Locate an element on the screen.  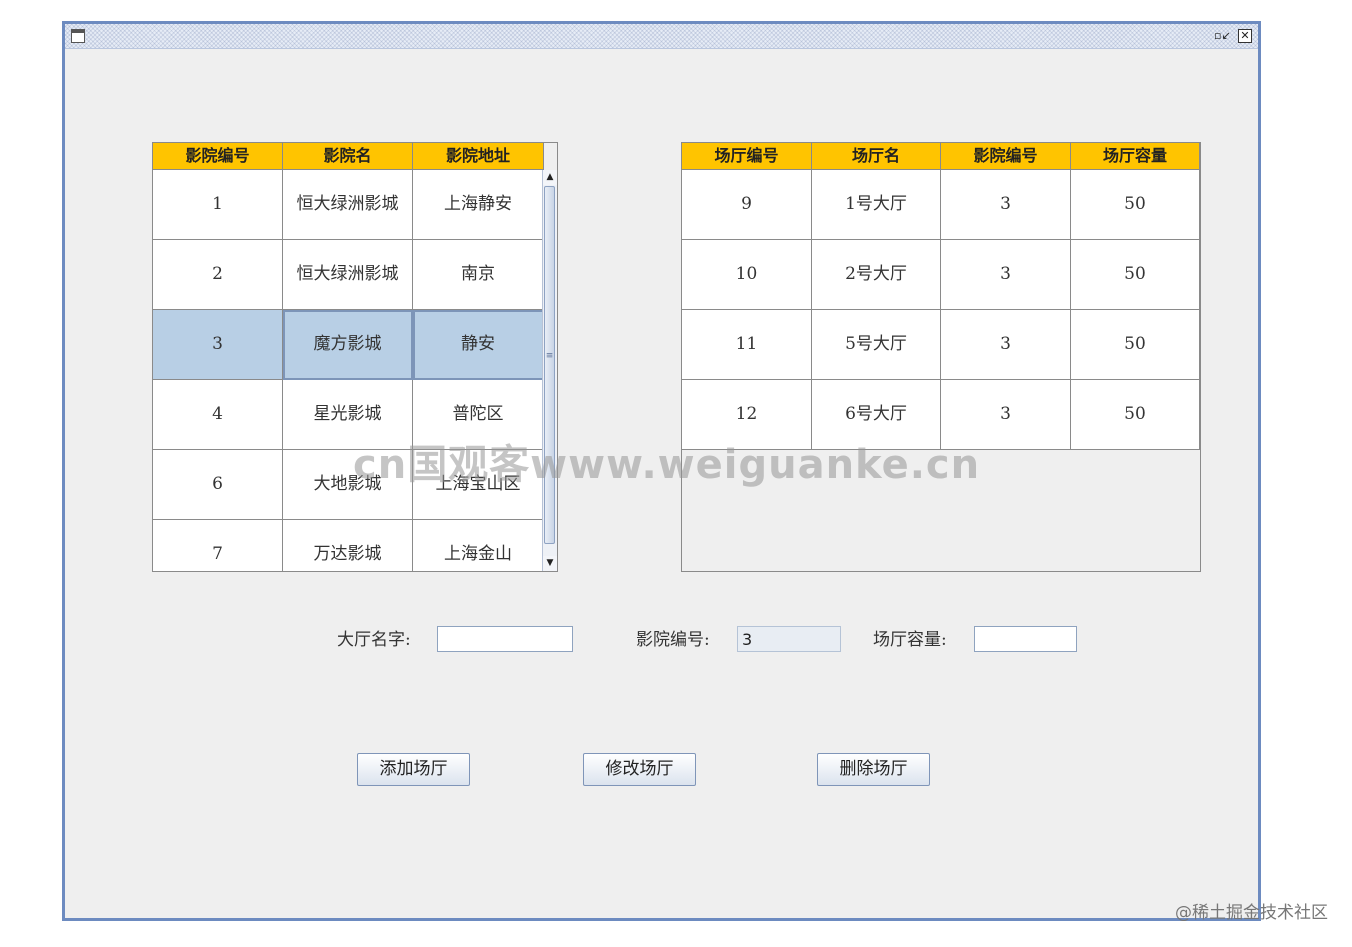
cinema-id-cell: 1 is located at coordinates (218, 205).